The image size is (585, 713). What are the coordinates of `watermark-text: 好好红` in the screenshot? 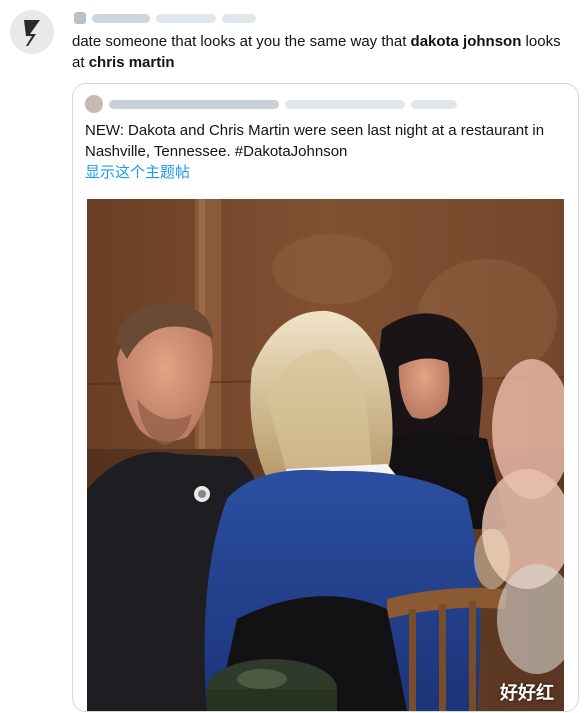 It's located at (527, 693).